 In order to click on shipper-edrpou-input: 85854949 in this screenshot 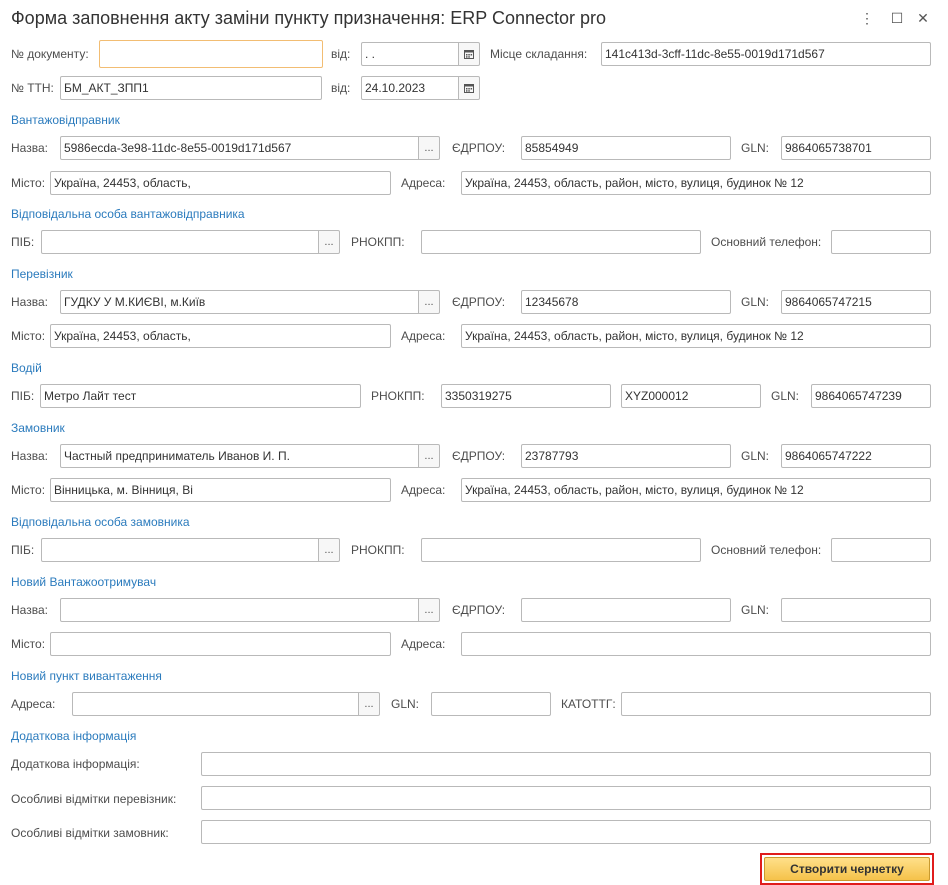, I will do `click(626, 148)`.